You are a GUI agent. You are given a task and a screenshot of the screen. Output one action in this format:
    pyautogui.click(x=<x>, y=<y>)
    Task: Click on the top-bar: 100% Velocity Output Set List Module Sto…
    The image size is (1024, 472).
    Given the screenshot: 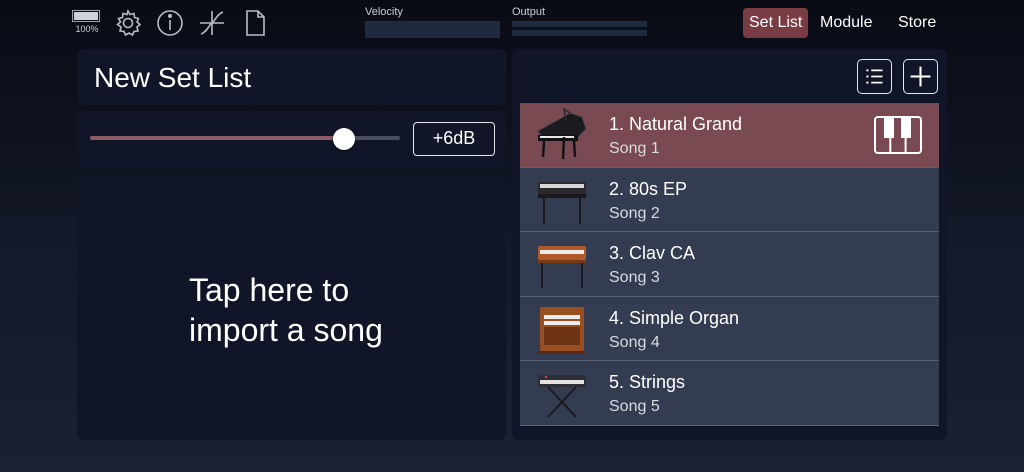 What is the action you would take?
    pyautogui.click(x=512, y=23)
    